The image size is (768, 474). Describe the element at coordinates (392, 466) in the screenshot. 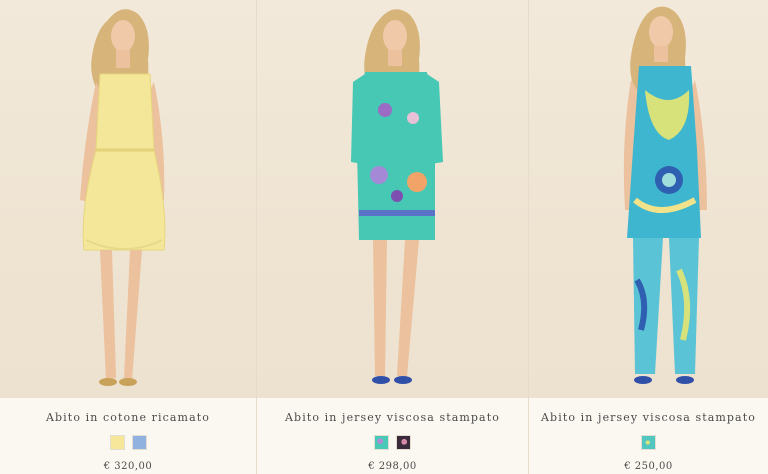

I see `product-price: € 298,00` at that location.